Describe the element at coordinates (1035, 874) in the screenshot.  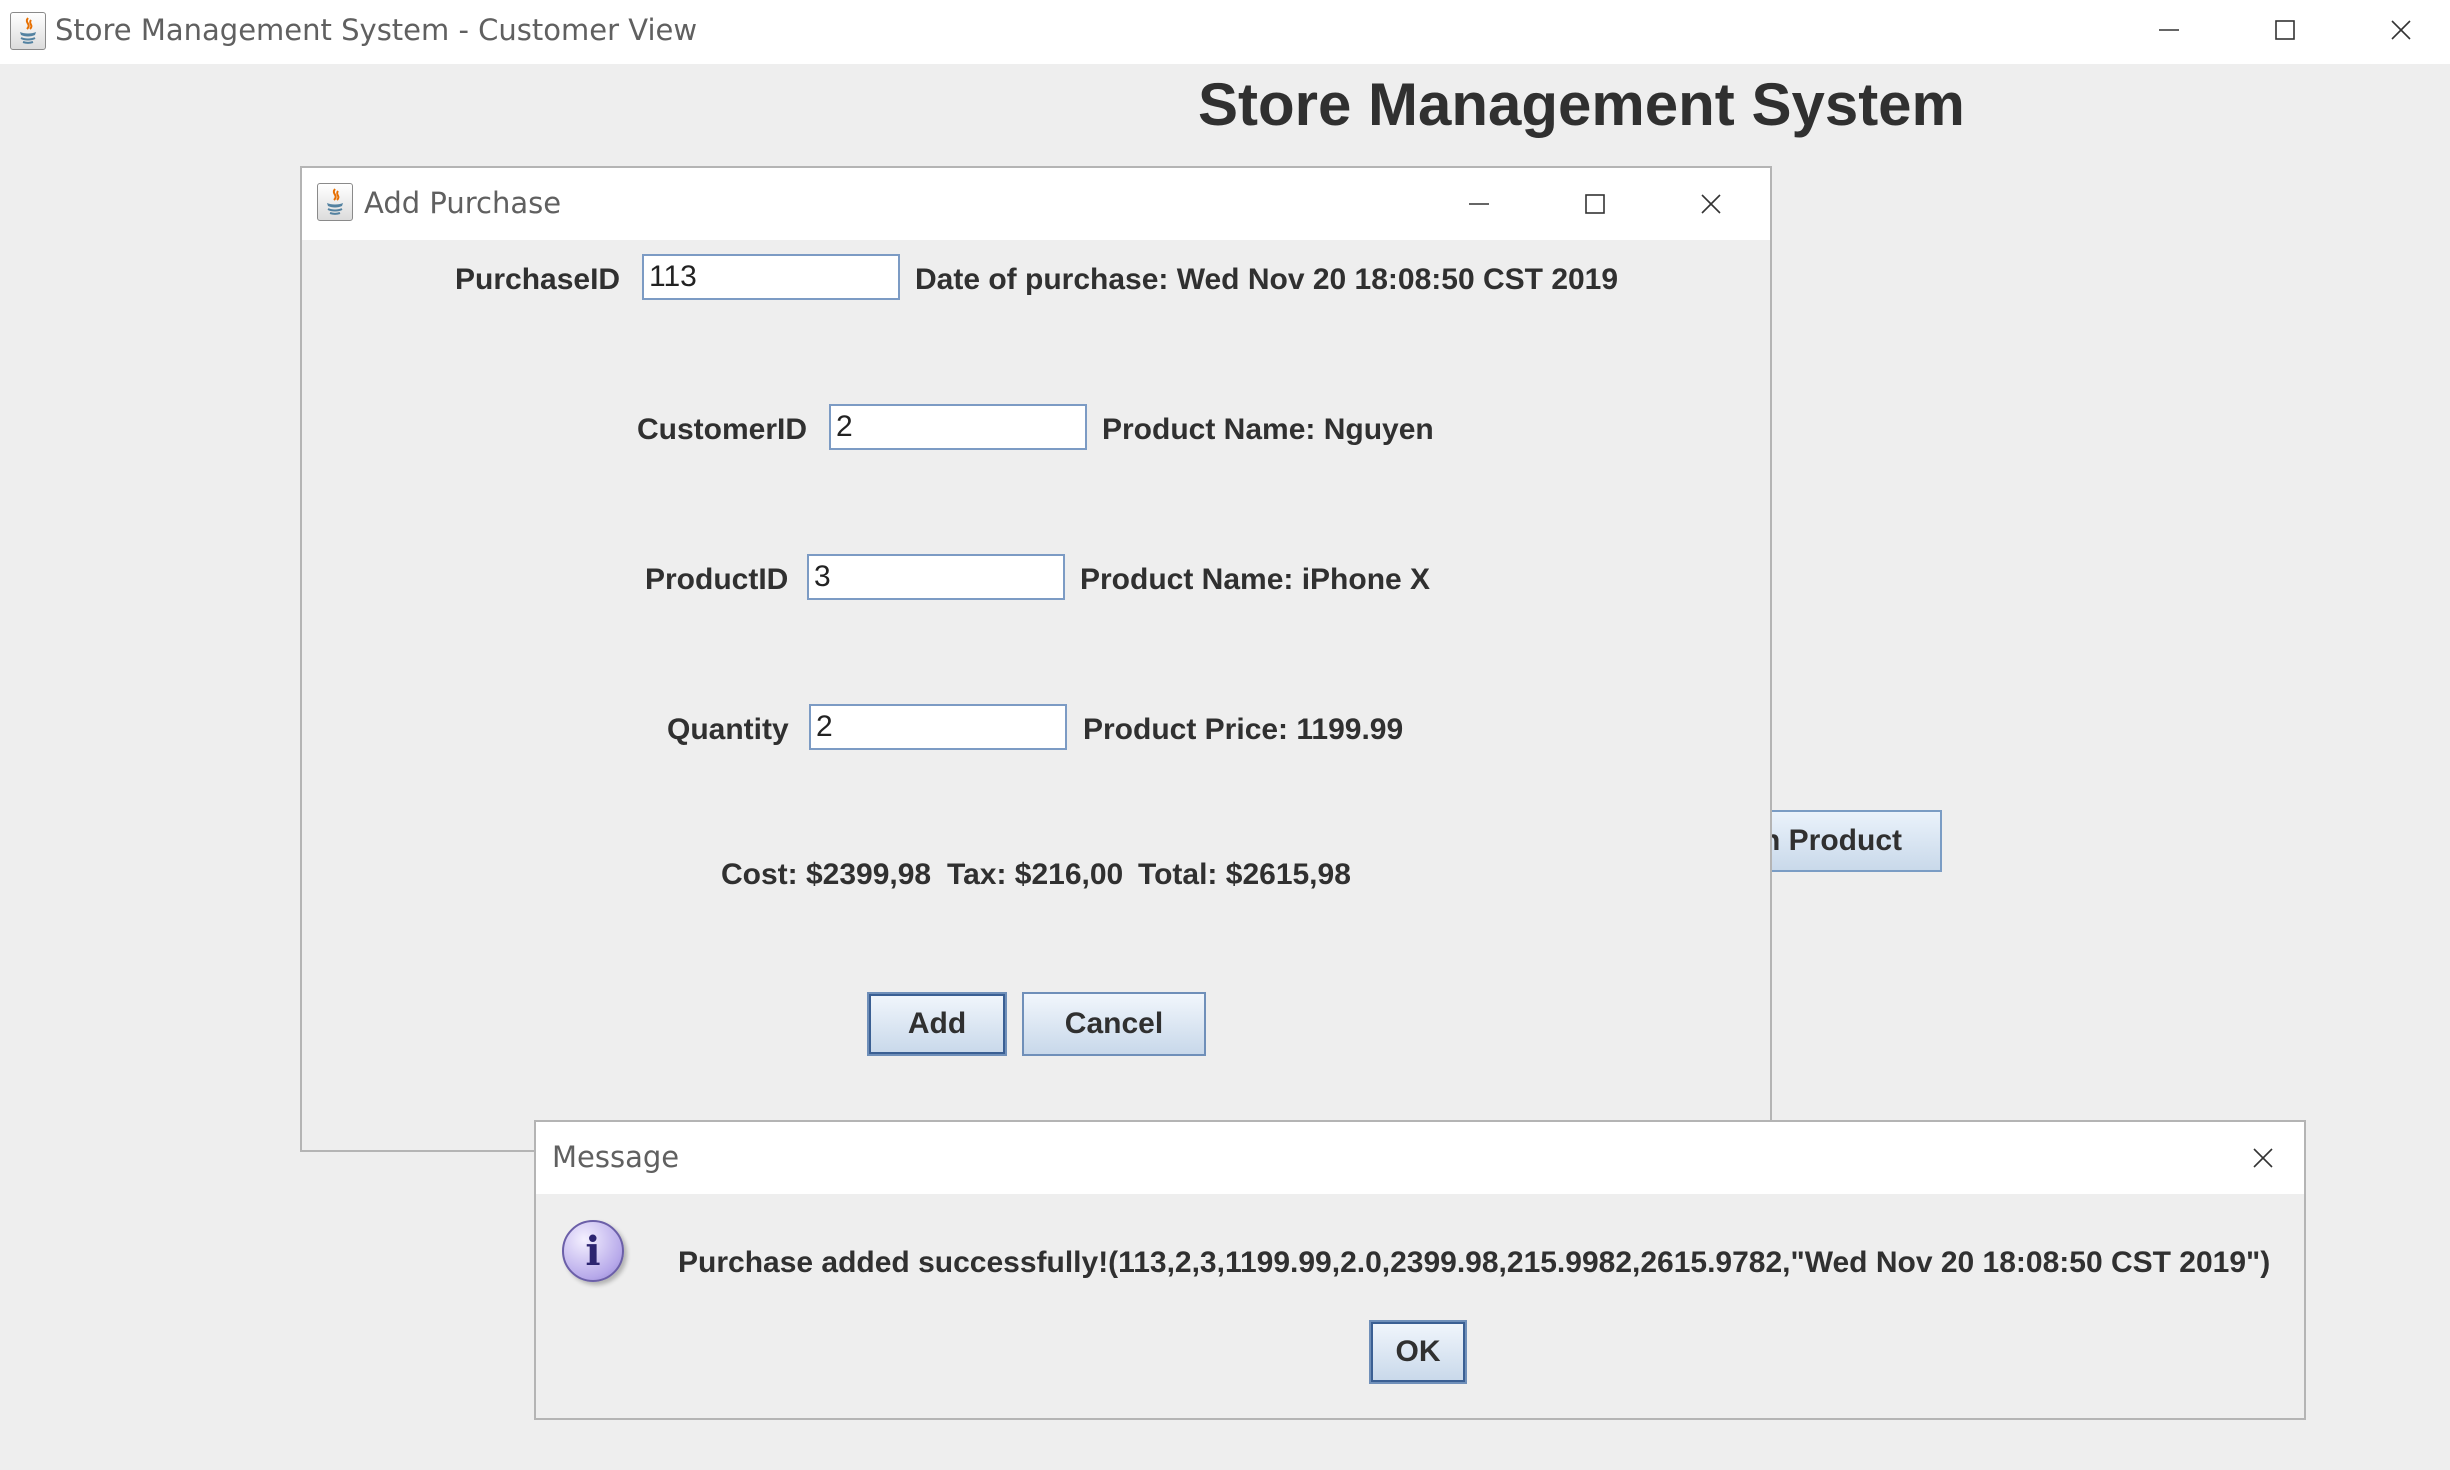
I see `tax-text: Tax: $216,00` at that location.